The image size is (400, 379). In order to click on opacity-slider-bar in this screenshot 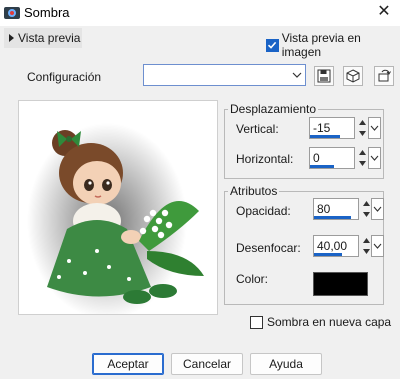, I will do `click(332, 217)`.